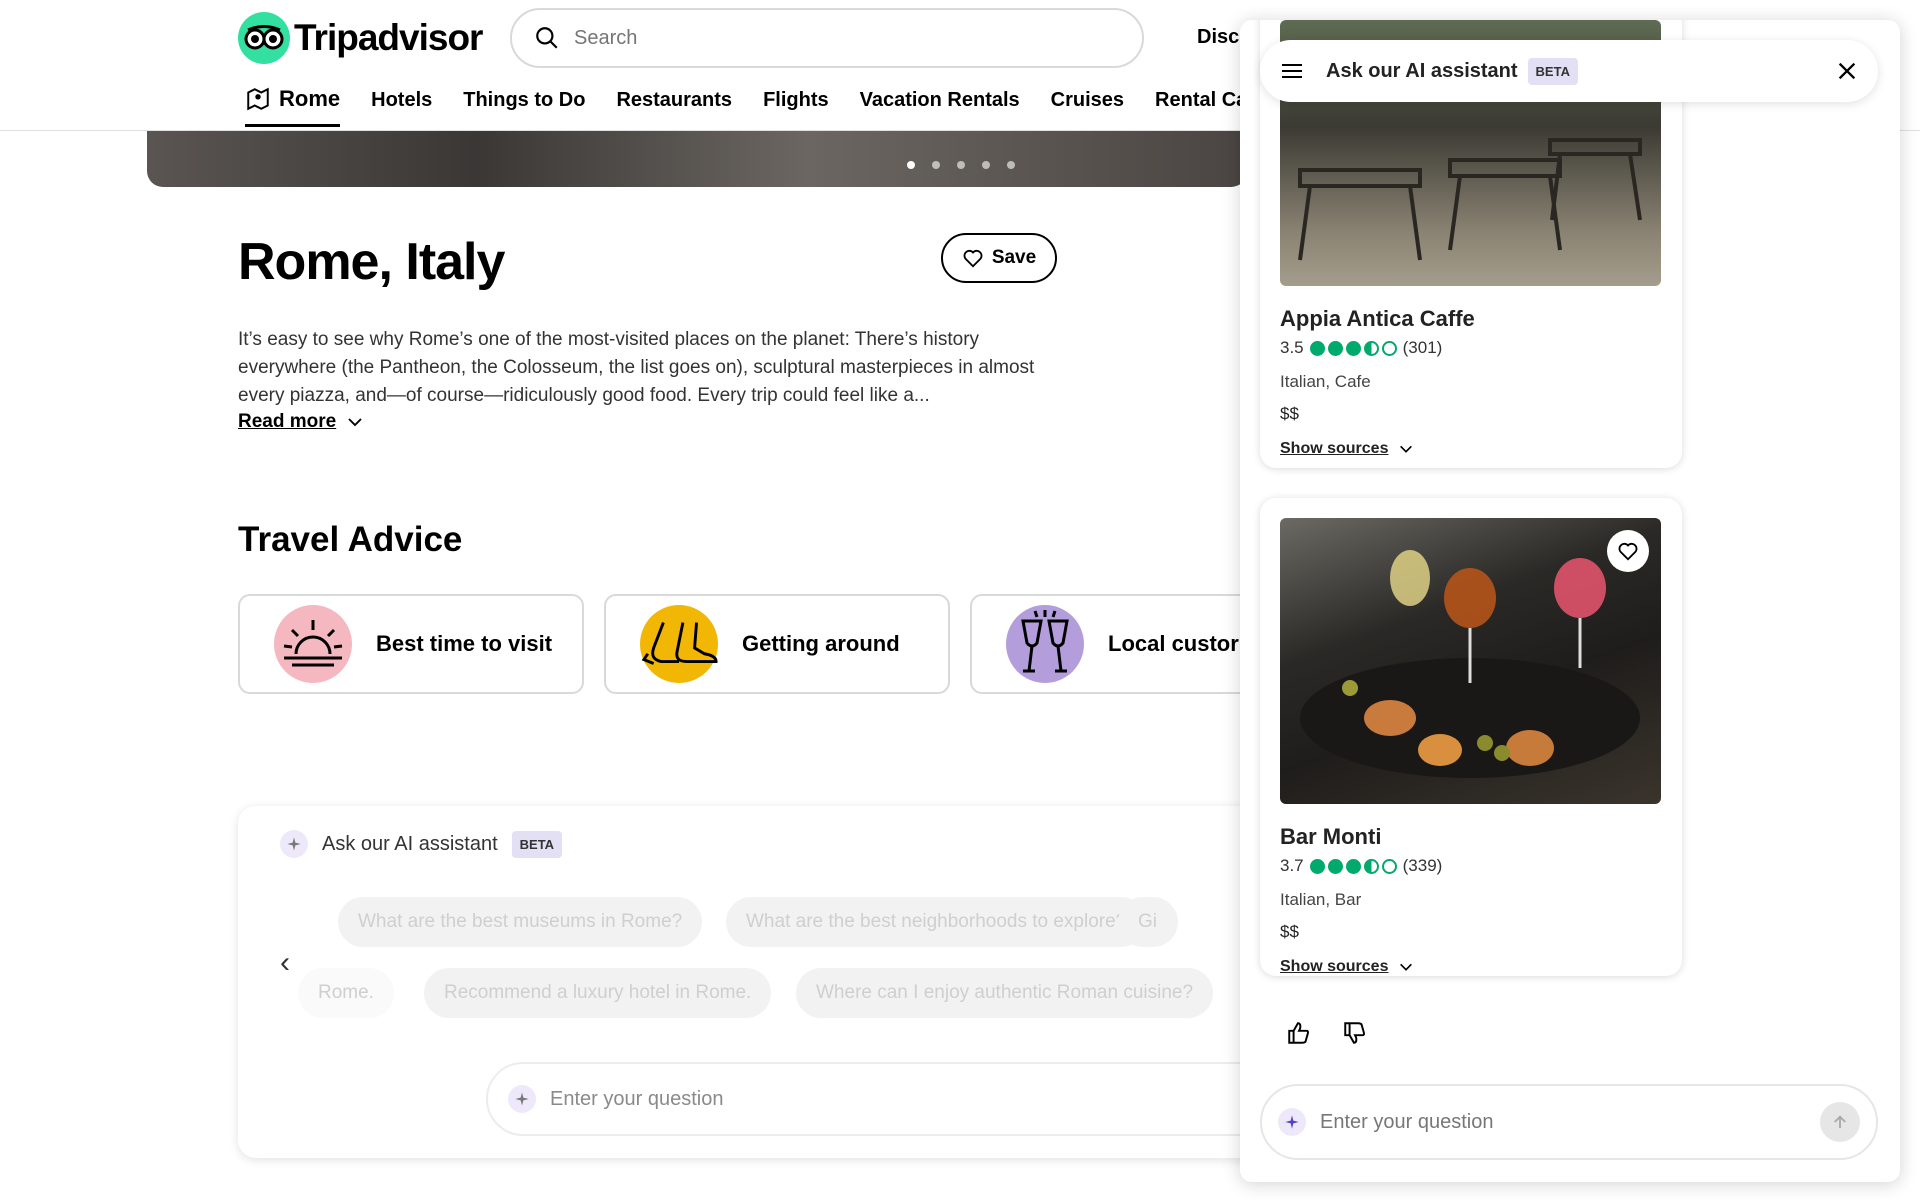 The width and height of the screenshot is (1920, 1200). I want to click on search-placeholder: Search, so click(606, 37).